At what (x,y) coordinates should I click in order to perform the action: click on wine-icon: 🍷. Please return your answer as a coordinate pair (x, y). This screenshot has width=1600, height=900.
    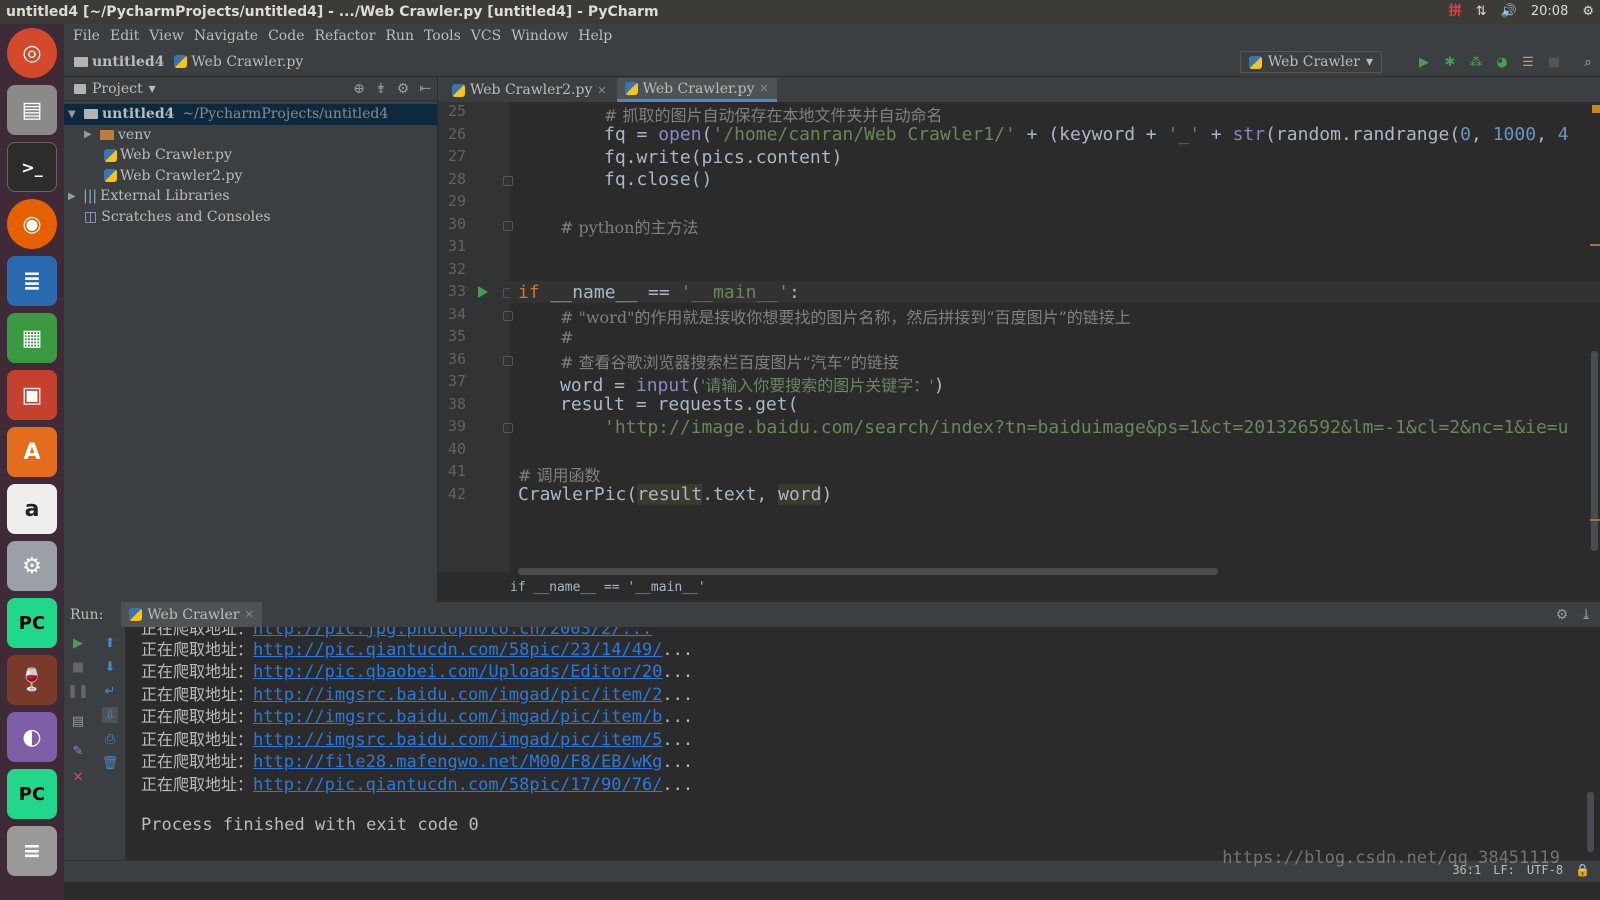
    Looking at the image, I should click on (32, 680).